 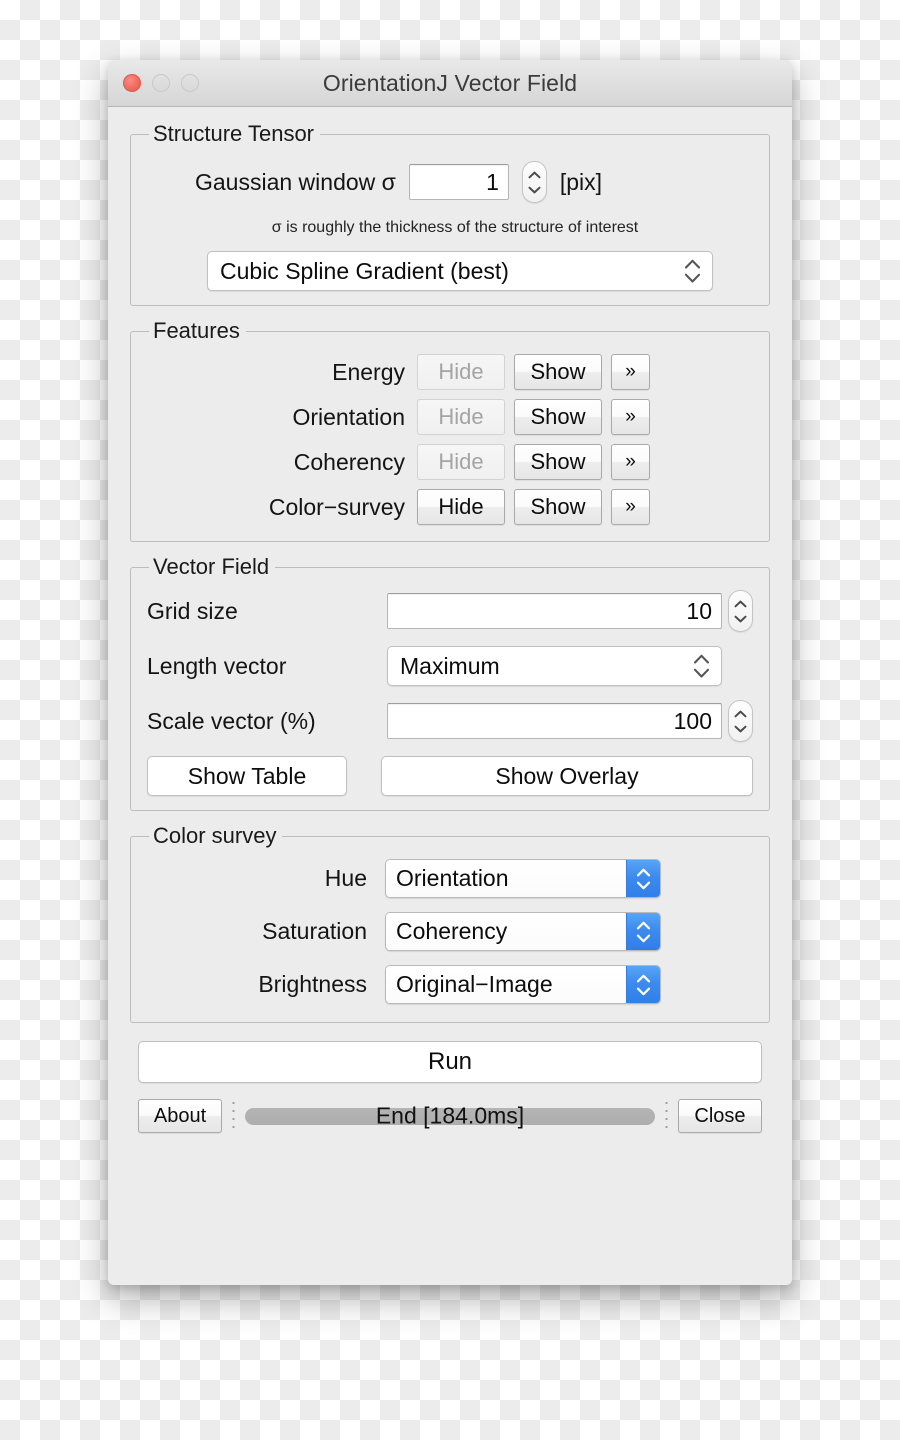 What do you see at coordinates (720, 1116) in the screenshot?
I see `close-button: Close` at bounding box center [720, 1116].